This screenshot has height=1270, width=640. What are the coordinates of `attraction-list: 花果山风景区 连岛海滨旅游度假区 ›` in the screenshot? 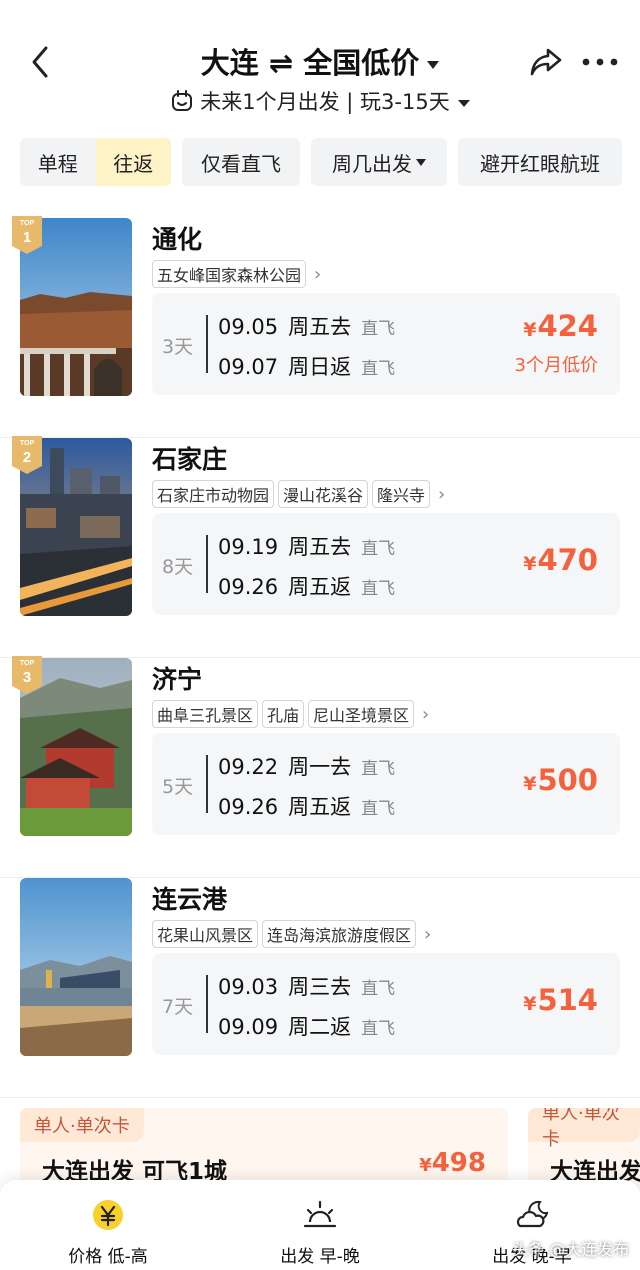 It's located at (291, 934).